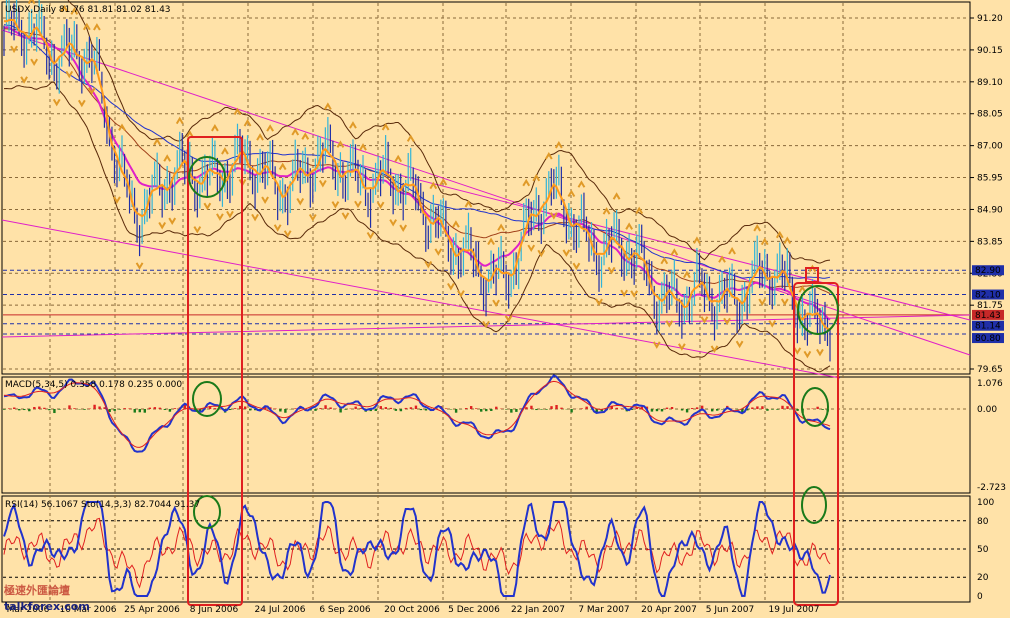 This screenshot has width=1010, height=618. What do you see at coordinates (152, 610) in the screenshot?
I see `date-tick-label: 25 Apr 2006` at bounding box center [152, 610].